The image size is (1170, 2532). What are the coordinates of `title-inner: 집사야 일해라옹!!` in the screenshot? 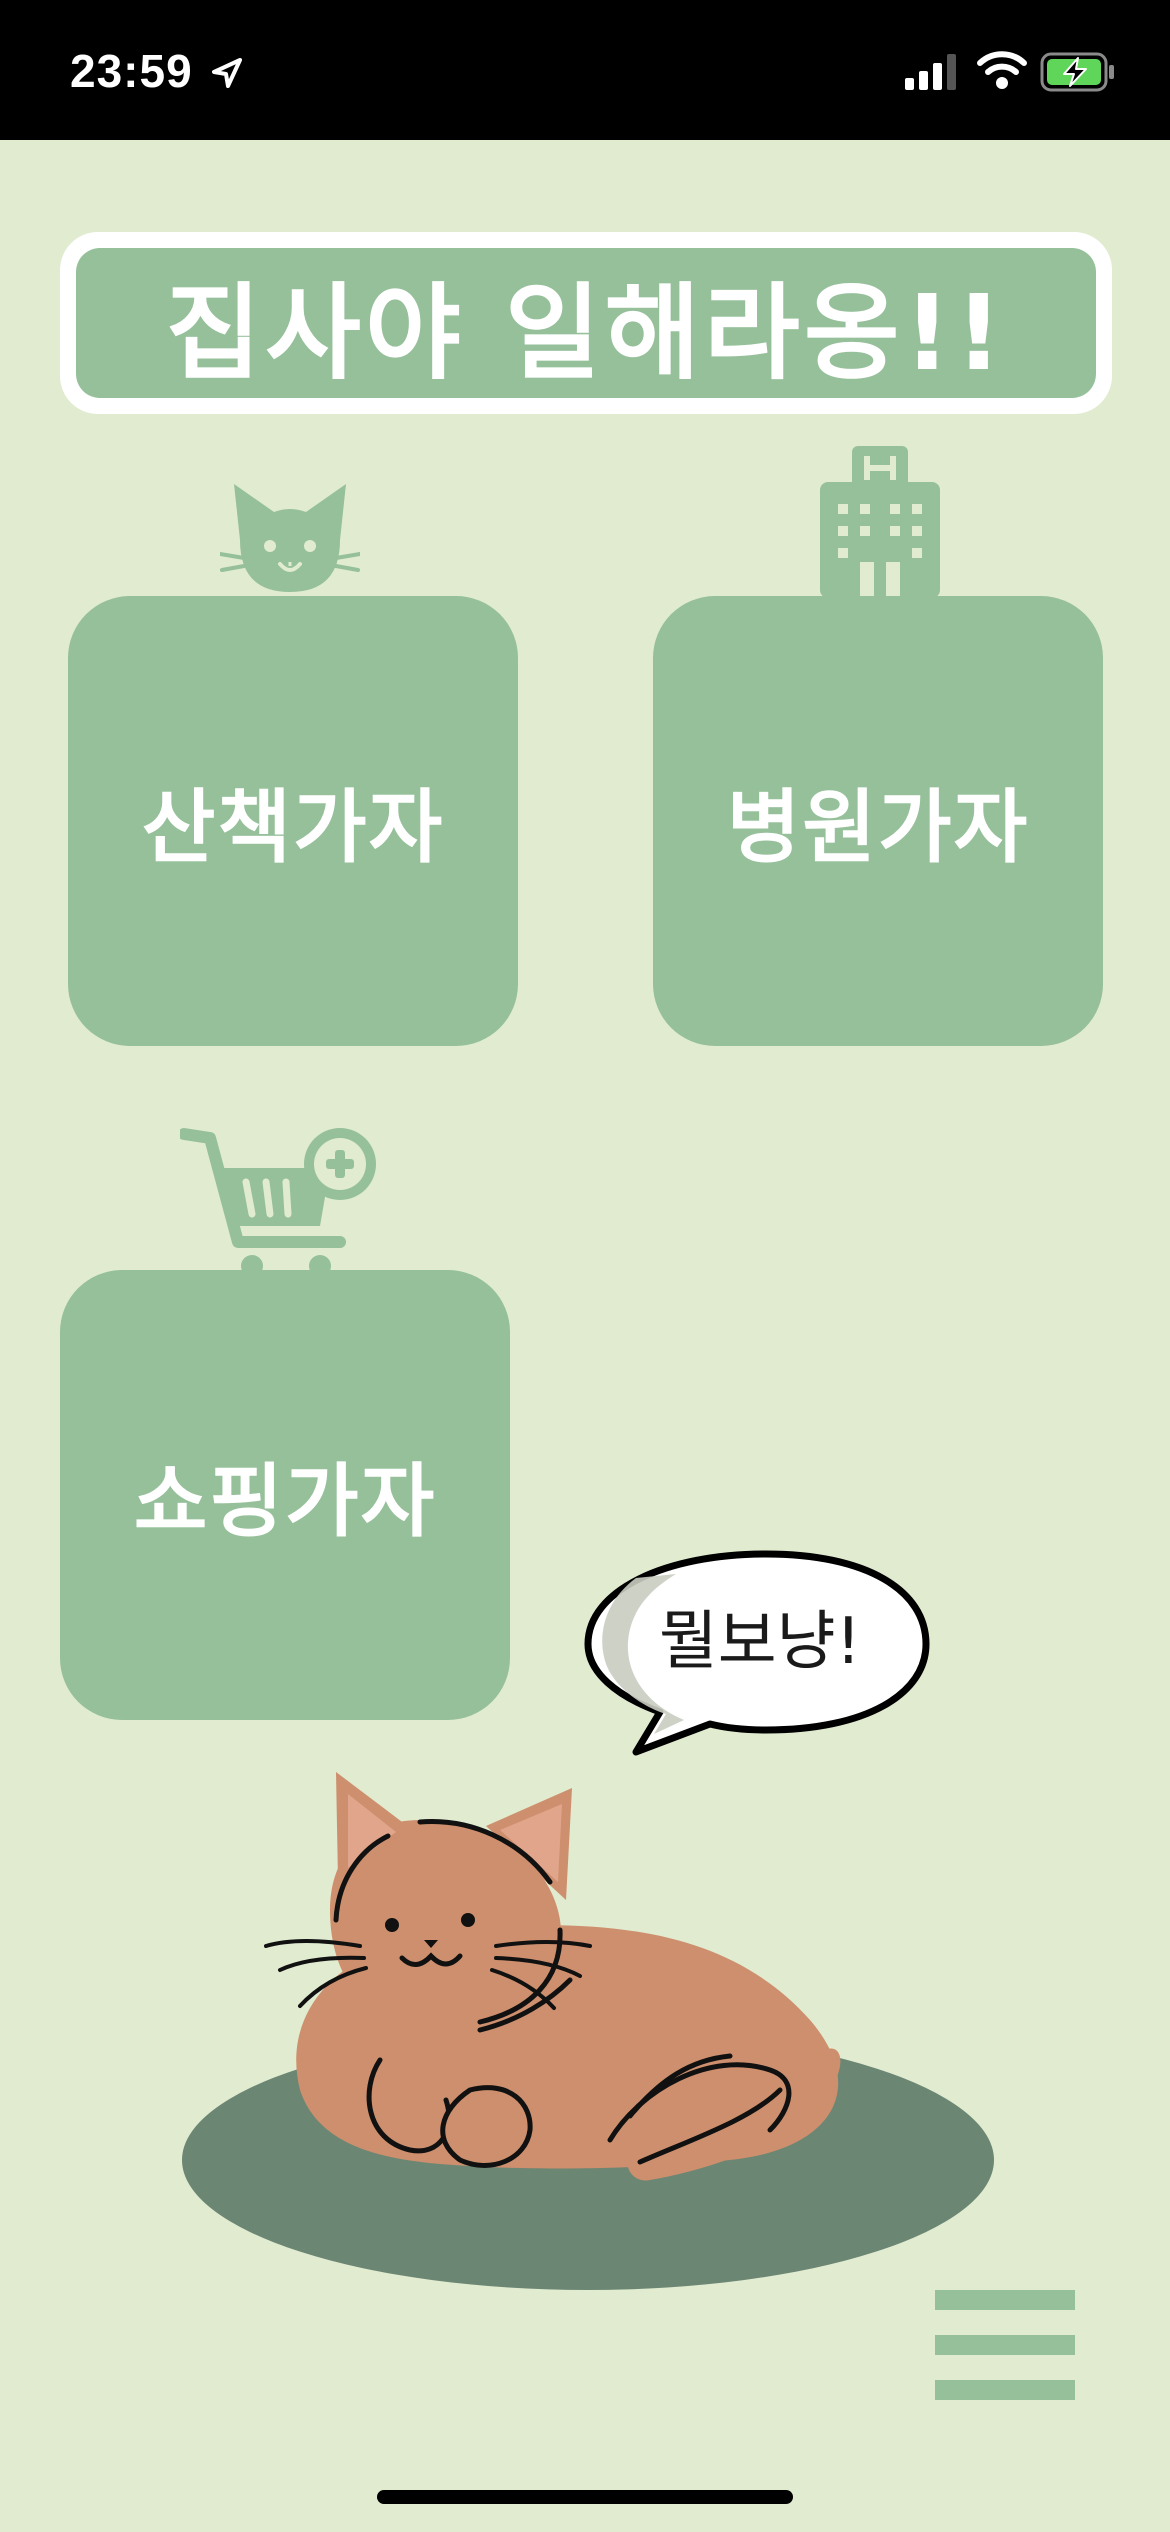 It's located at (586, 323).